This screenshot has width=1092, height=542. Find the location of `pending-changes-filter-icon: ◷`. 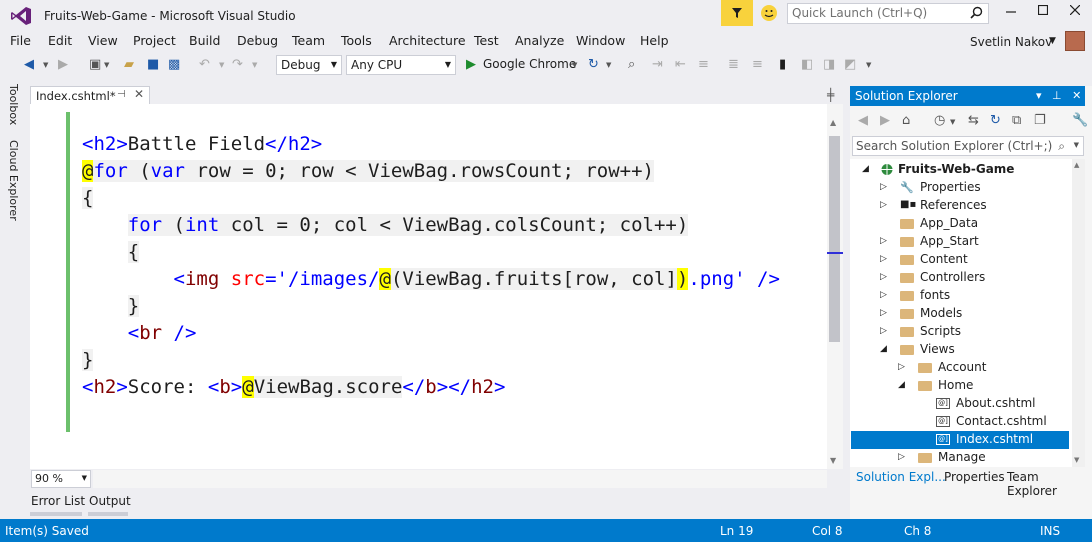

pending-changes-filter-icon: ◷ is located at coordinates (939, 120).